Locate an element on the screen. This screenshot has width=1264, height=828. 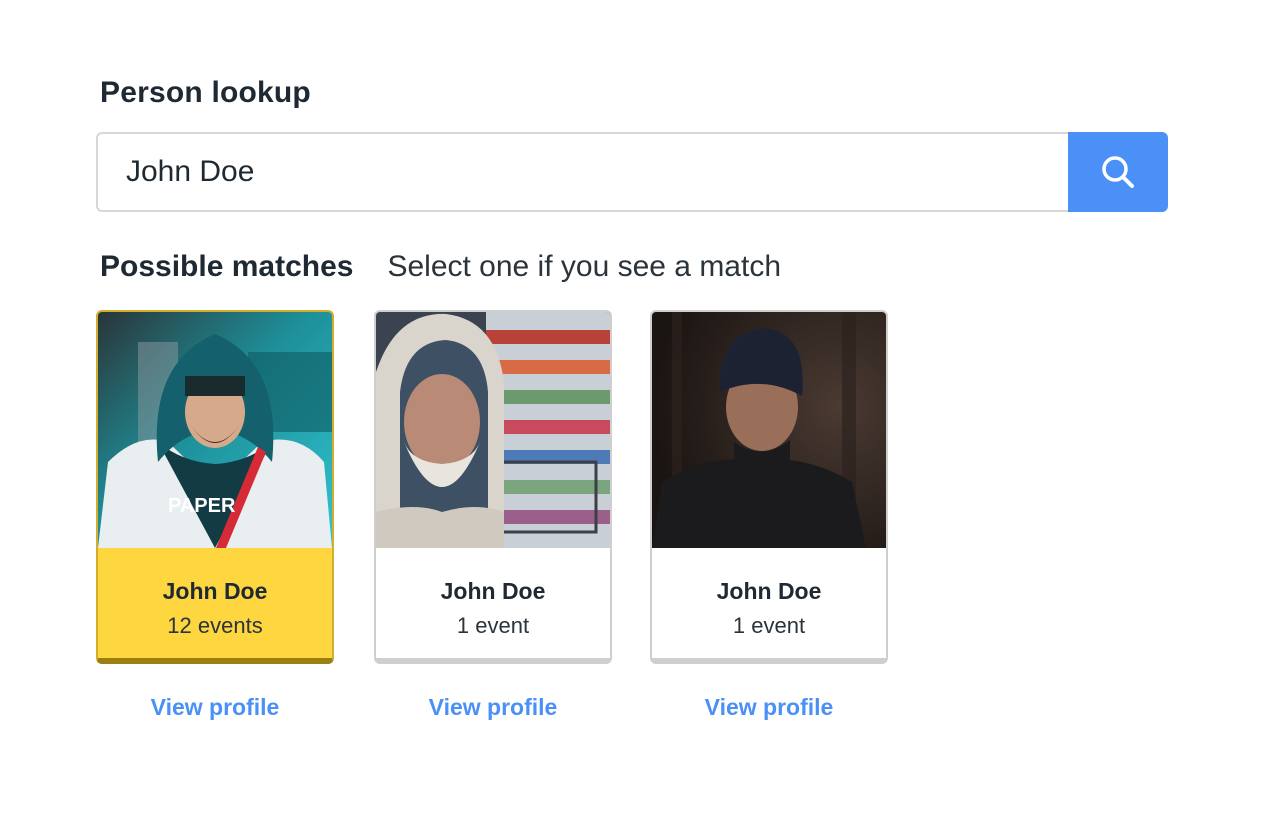
matches-hint: Select one if you see a match is located at coordinates (584, 266).